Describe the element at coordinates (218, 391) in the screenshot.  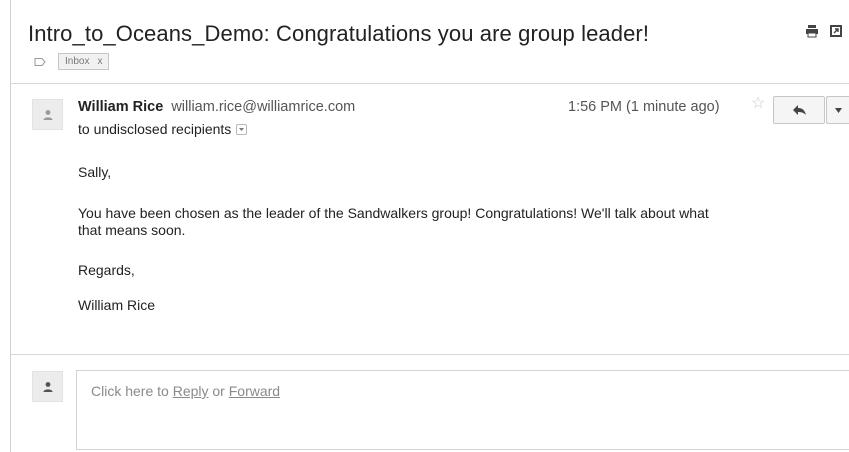
I see `reply-prompt-middle: or` at that location.